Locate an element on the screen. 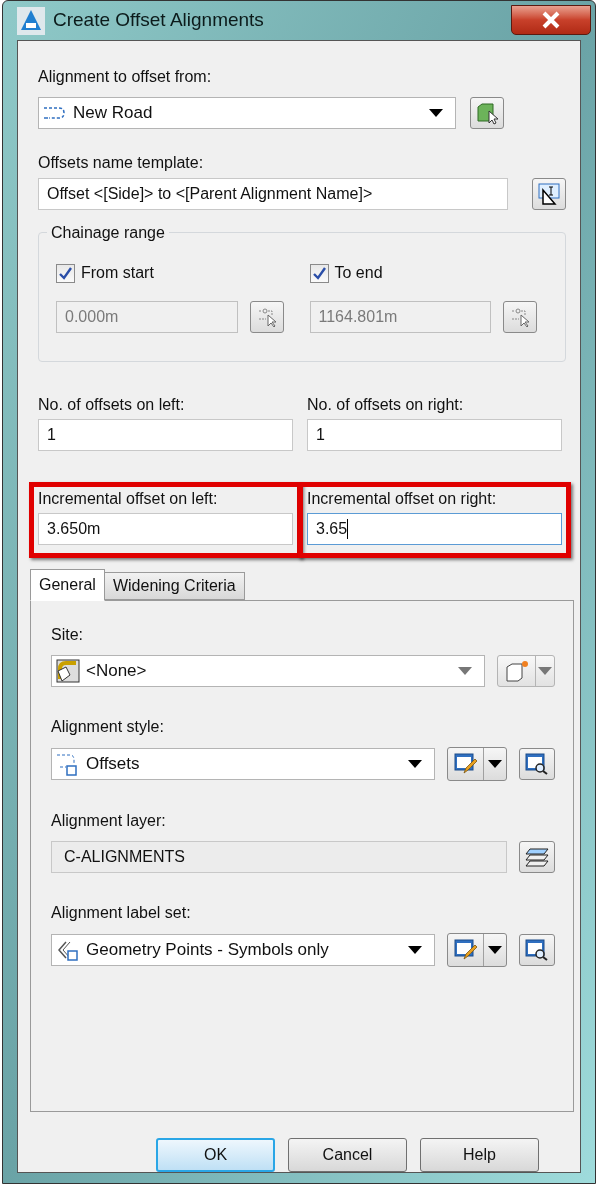  alignment-dropdown: New Road is located at coordinates (247, 113).